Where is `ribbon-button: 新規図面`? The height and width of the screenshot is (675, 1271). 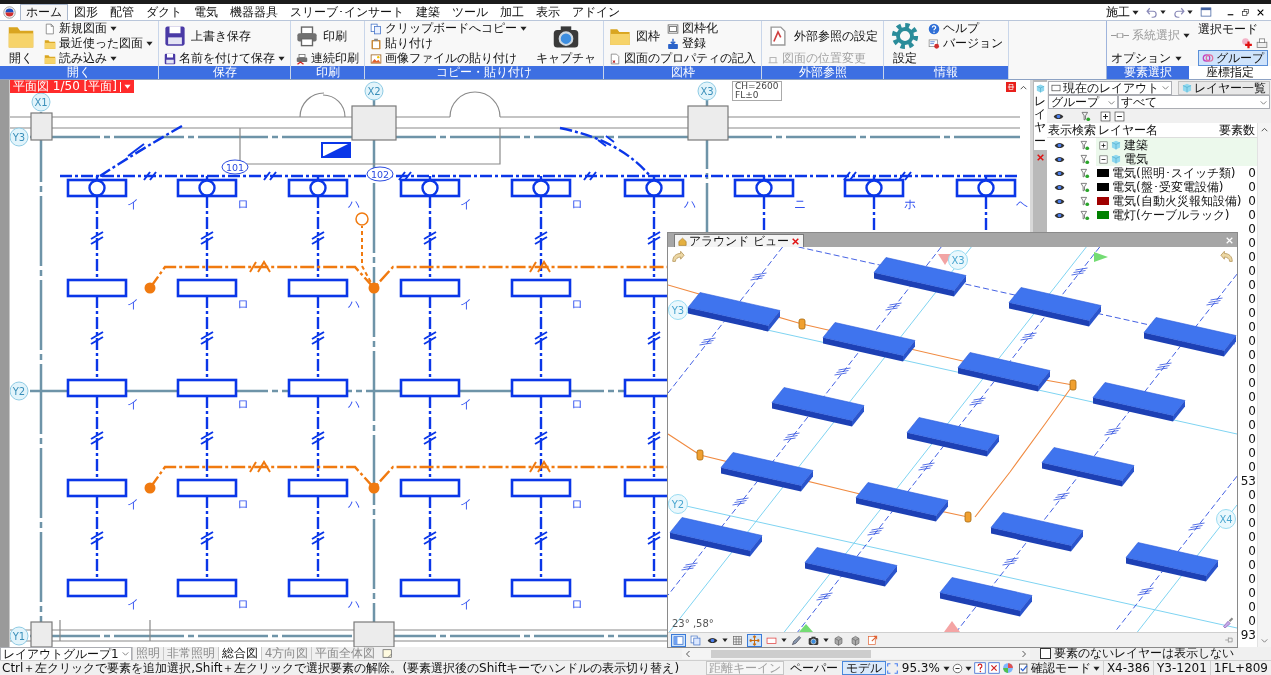
ribbon-button: 新規図面 is located at coordinates (98, 28).